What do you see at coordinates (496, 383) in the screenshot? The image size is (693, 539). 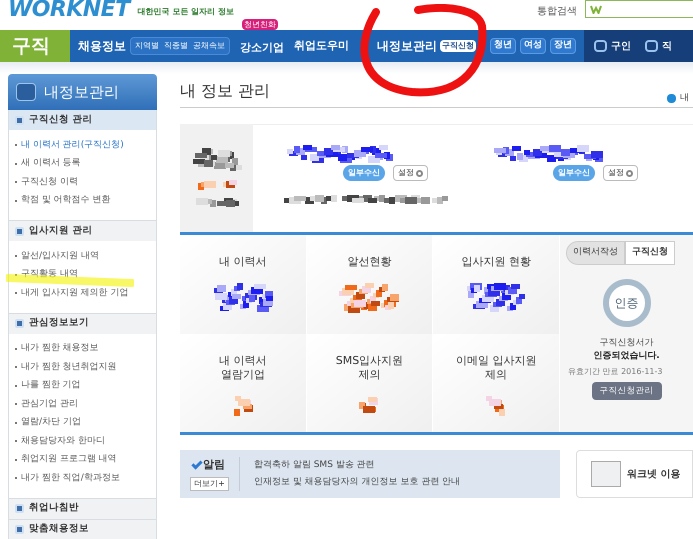 I see `stat-card: 이메일 입사지원 제의` at bounding box center [496, 383].